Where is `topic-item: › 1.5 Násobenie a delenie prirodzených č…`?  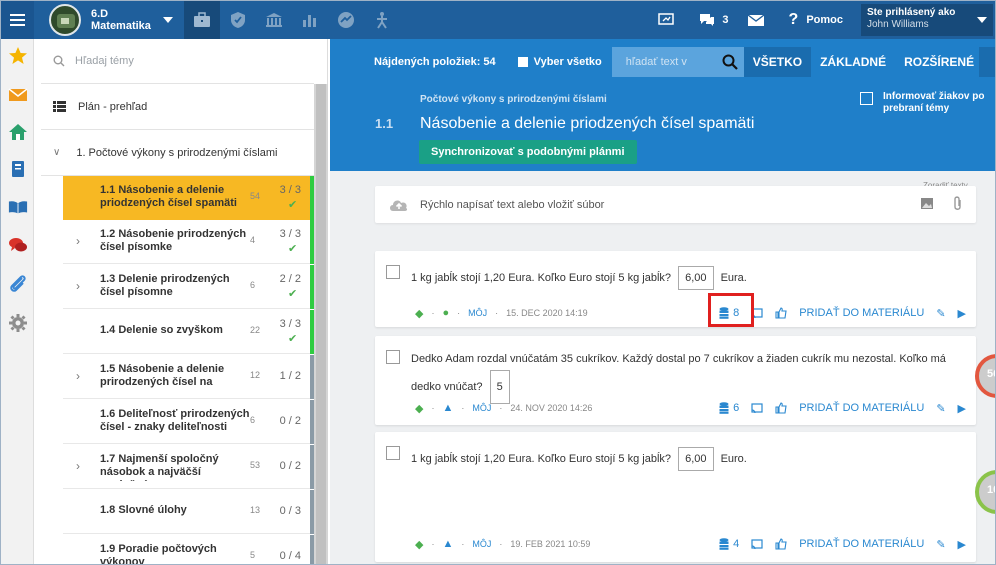 topic-item: › 1.5 Násobenie a delenie prirodzených č… is located at coordinates (189, 377).